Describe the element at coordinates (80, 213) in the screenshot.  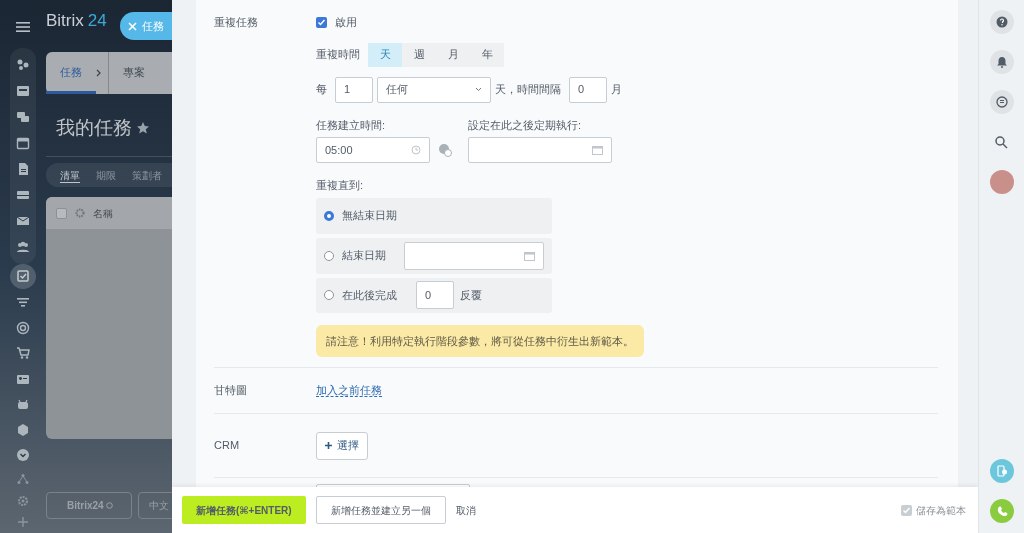
I see `gear-icon` at that location.